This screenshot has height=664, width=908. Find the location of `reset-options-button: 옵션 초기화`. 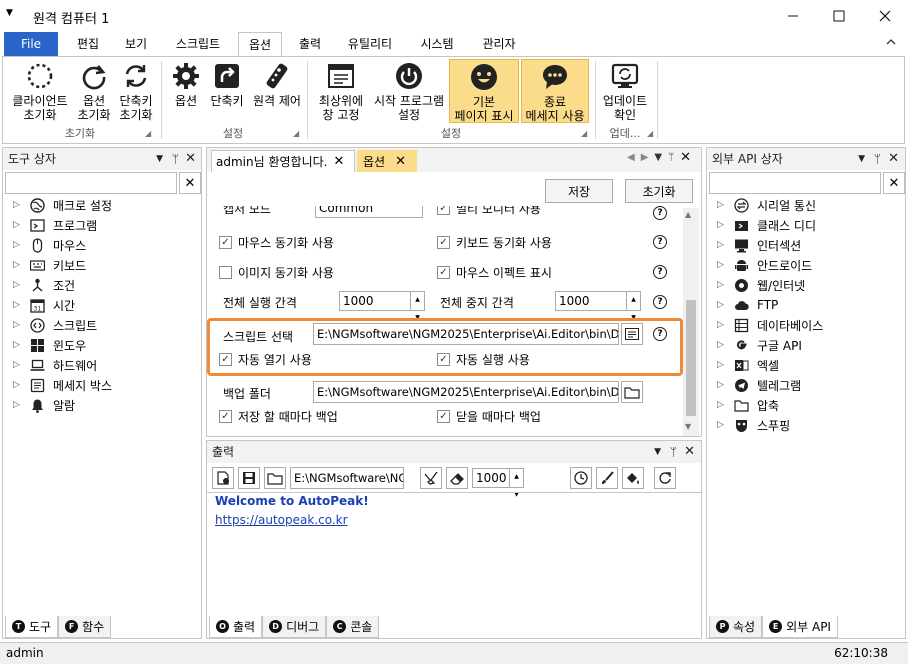

reset-options-button: 옵션 초기화 is located at coordinates (94, 91).